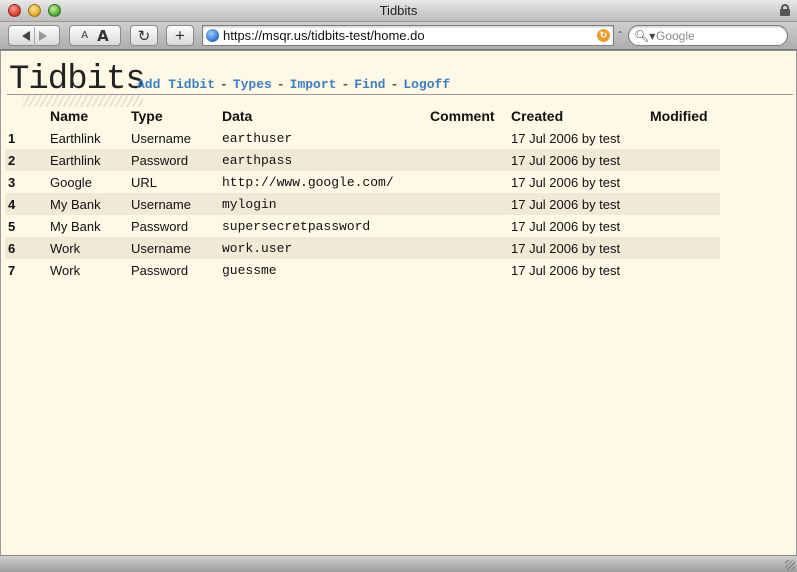 The height and width of the screenshot is (572, 797). I want to click on address-bar: https://msqr.us/tidbits-test/home.do ↻, so click(408, 35).